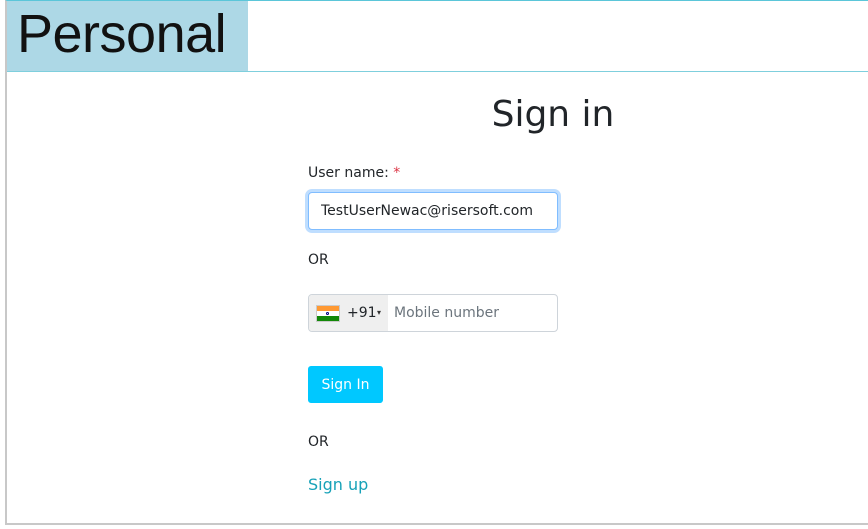  I want to click on username-label: User name: *, so click(354, 173).